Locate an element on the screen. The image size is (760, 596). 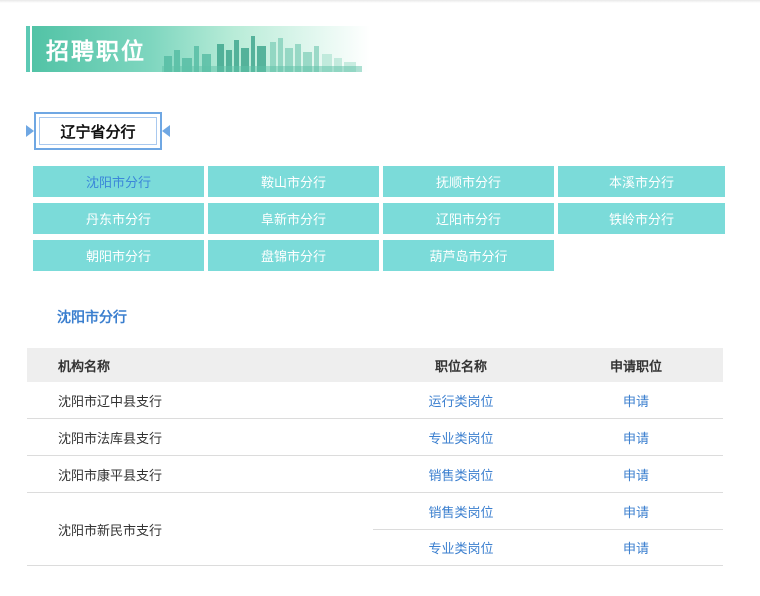
branch-tile-tieling: 铁岭市分行 is located at coordinates (641, 218).